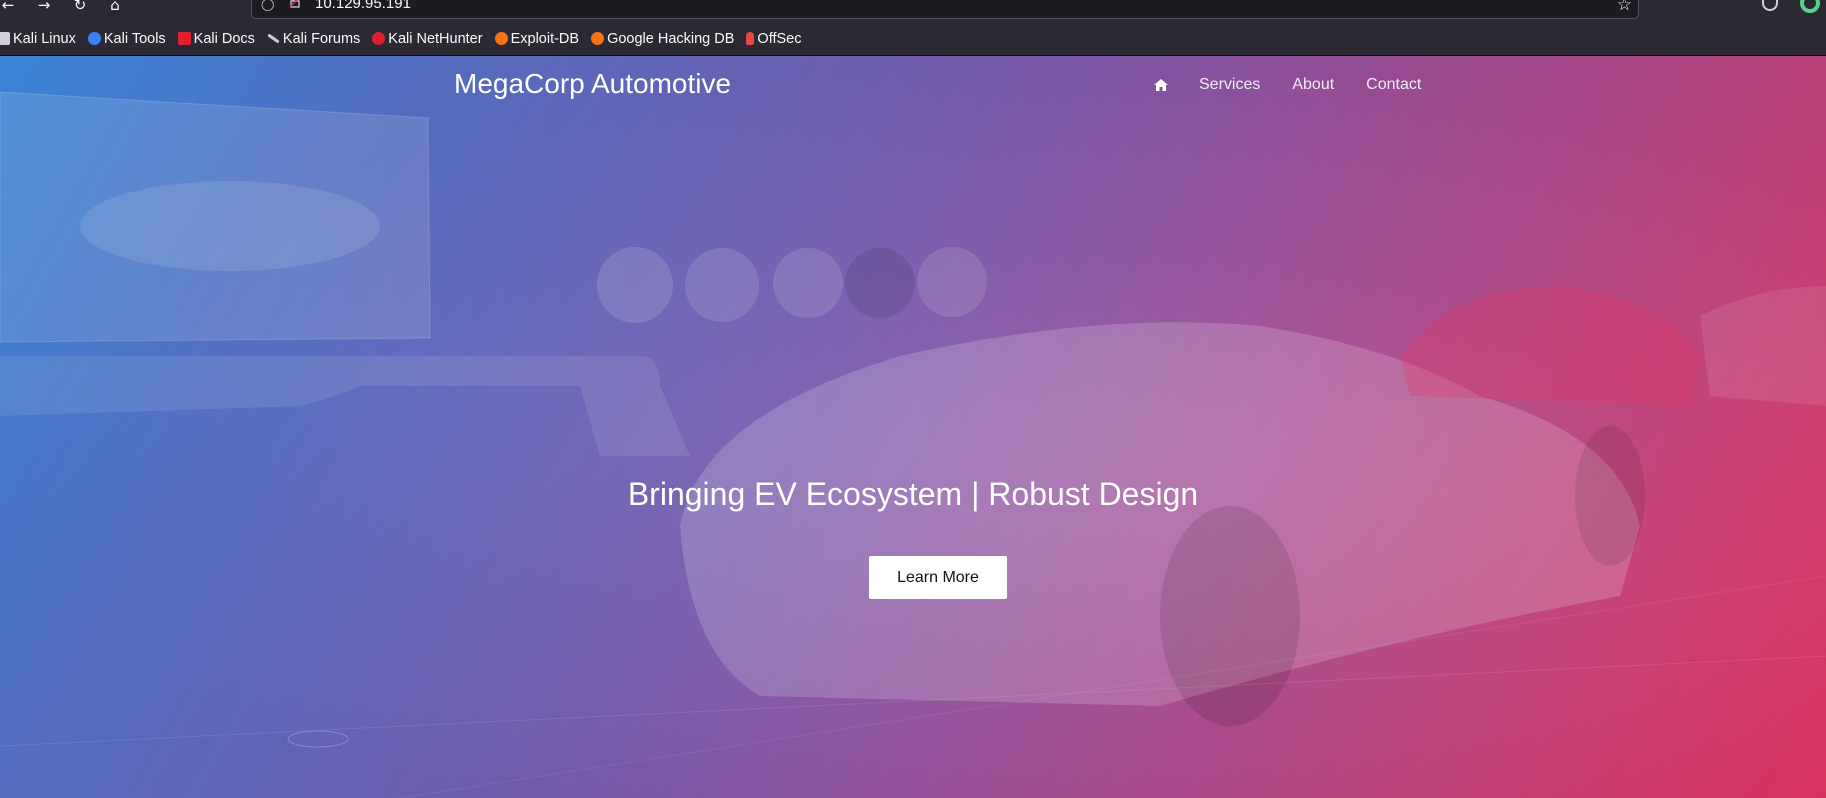  What do you see at coordinates (435, 38) in the screenshot?
I see `bookmark-label: Kali NetHunter` at bounding box center [435, 38].